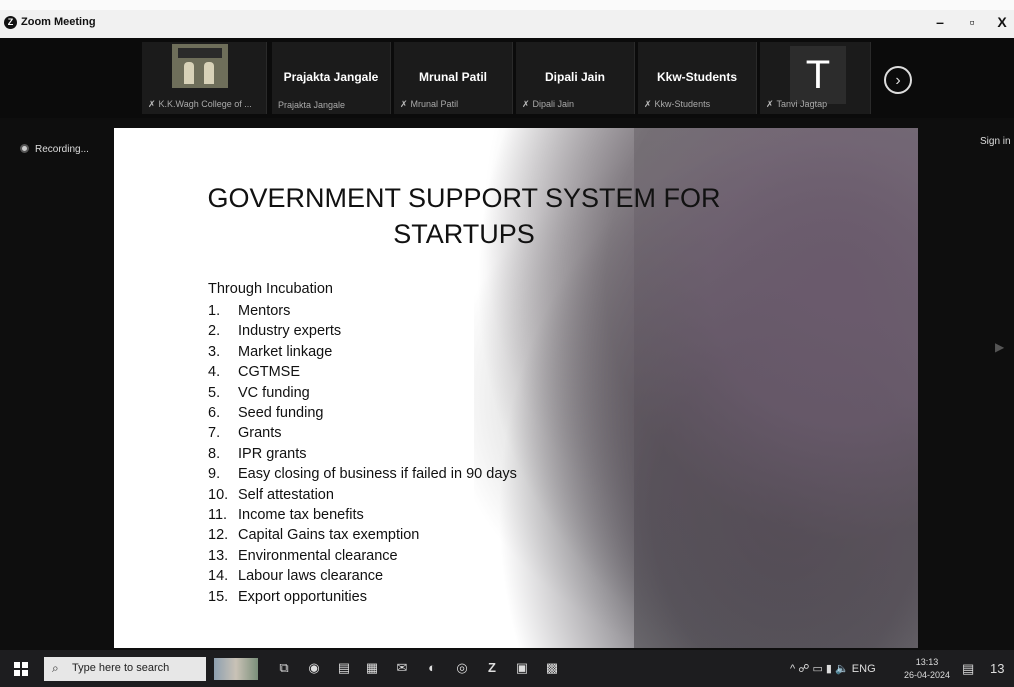 This screenshot has height=687, width=1014. Describe the element at coordinates (362, 495) in the screenshot. I see `list-item: 10. Self attestation` at that location.